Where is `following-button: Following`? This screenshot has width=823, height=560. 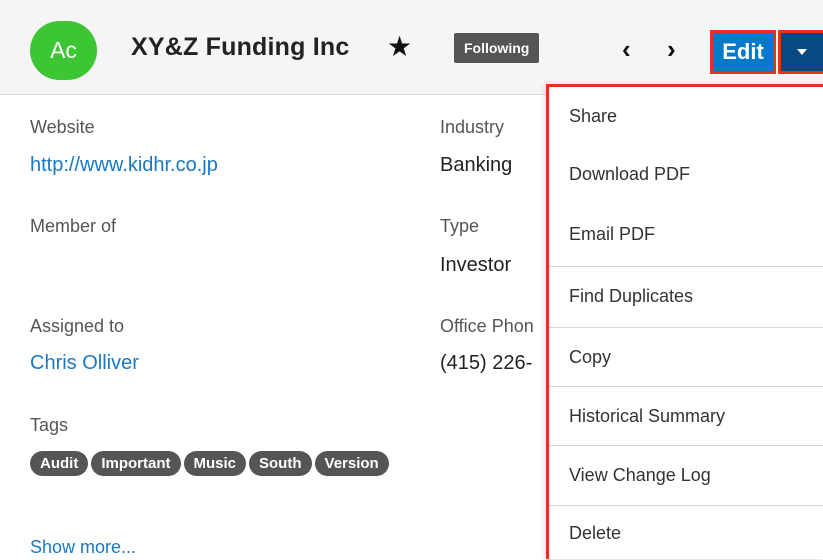
following-button: Following is located at coordinates (497, 48).